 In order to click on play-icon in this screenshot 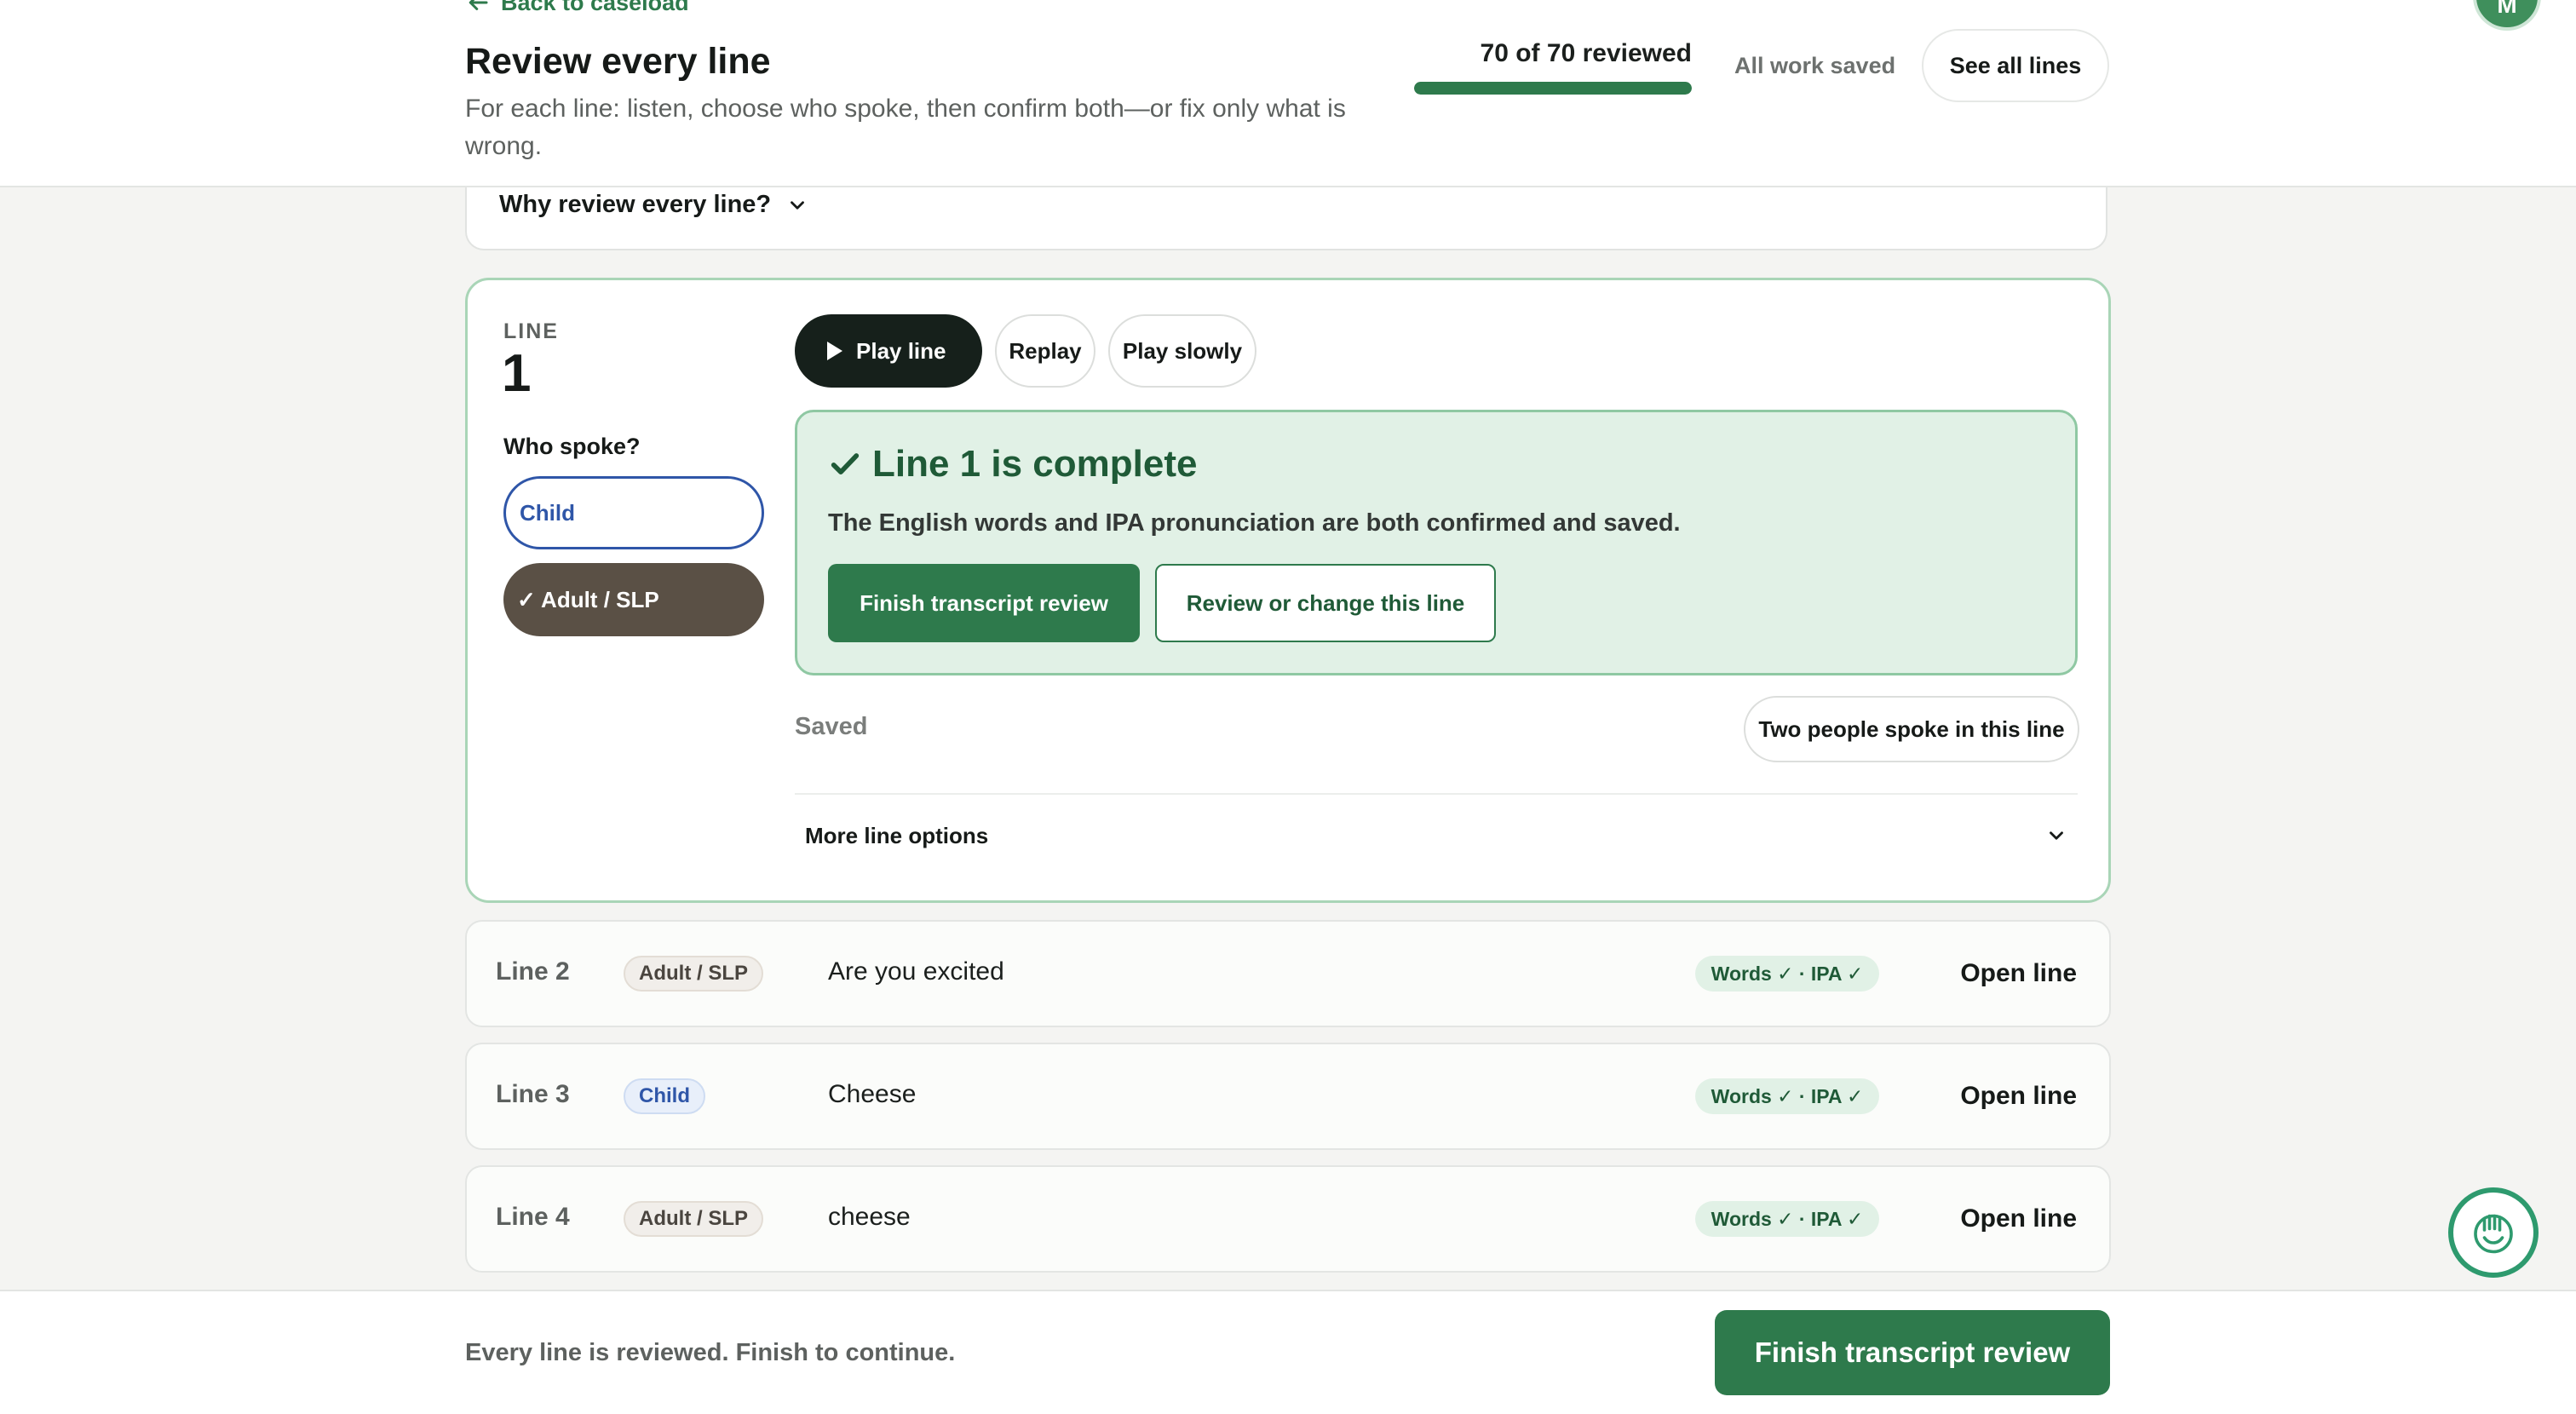, I will do `click(834, 351)`.